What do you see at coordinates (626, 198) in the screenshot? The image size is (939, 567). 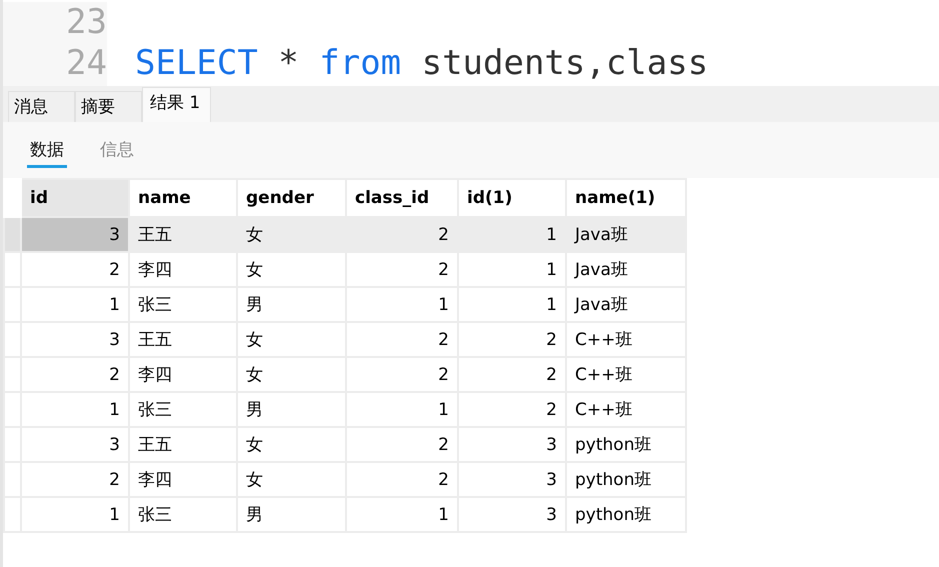 I see `column-header: name(1)` at bounding box center [626, 198].